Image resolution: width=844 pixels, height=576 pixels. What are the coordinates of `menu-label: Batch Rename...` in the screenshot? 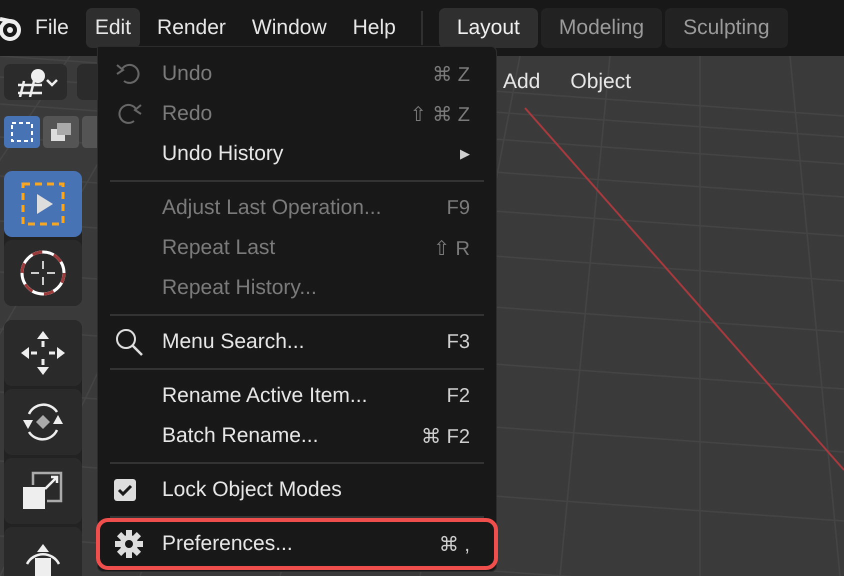 It's located at (240, 436).